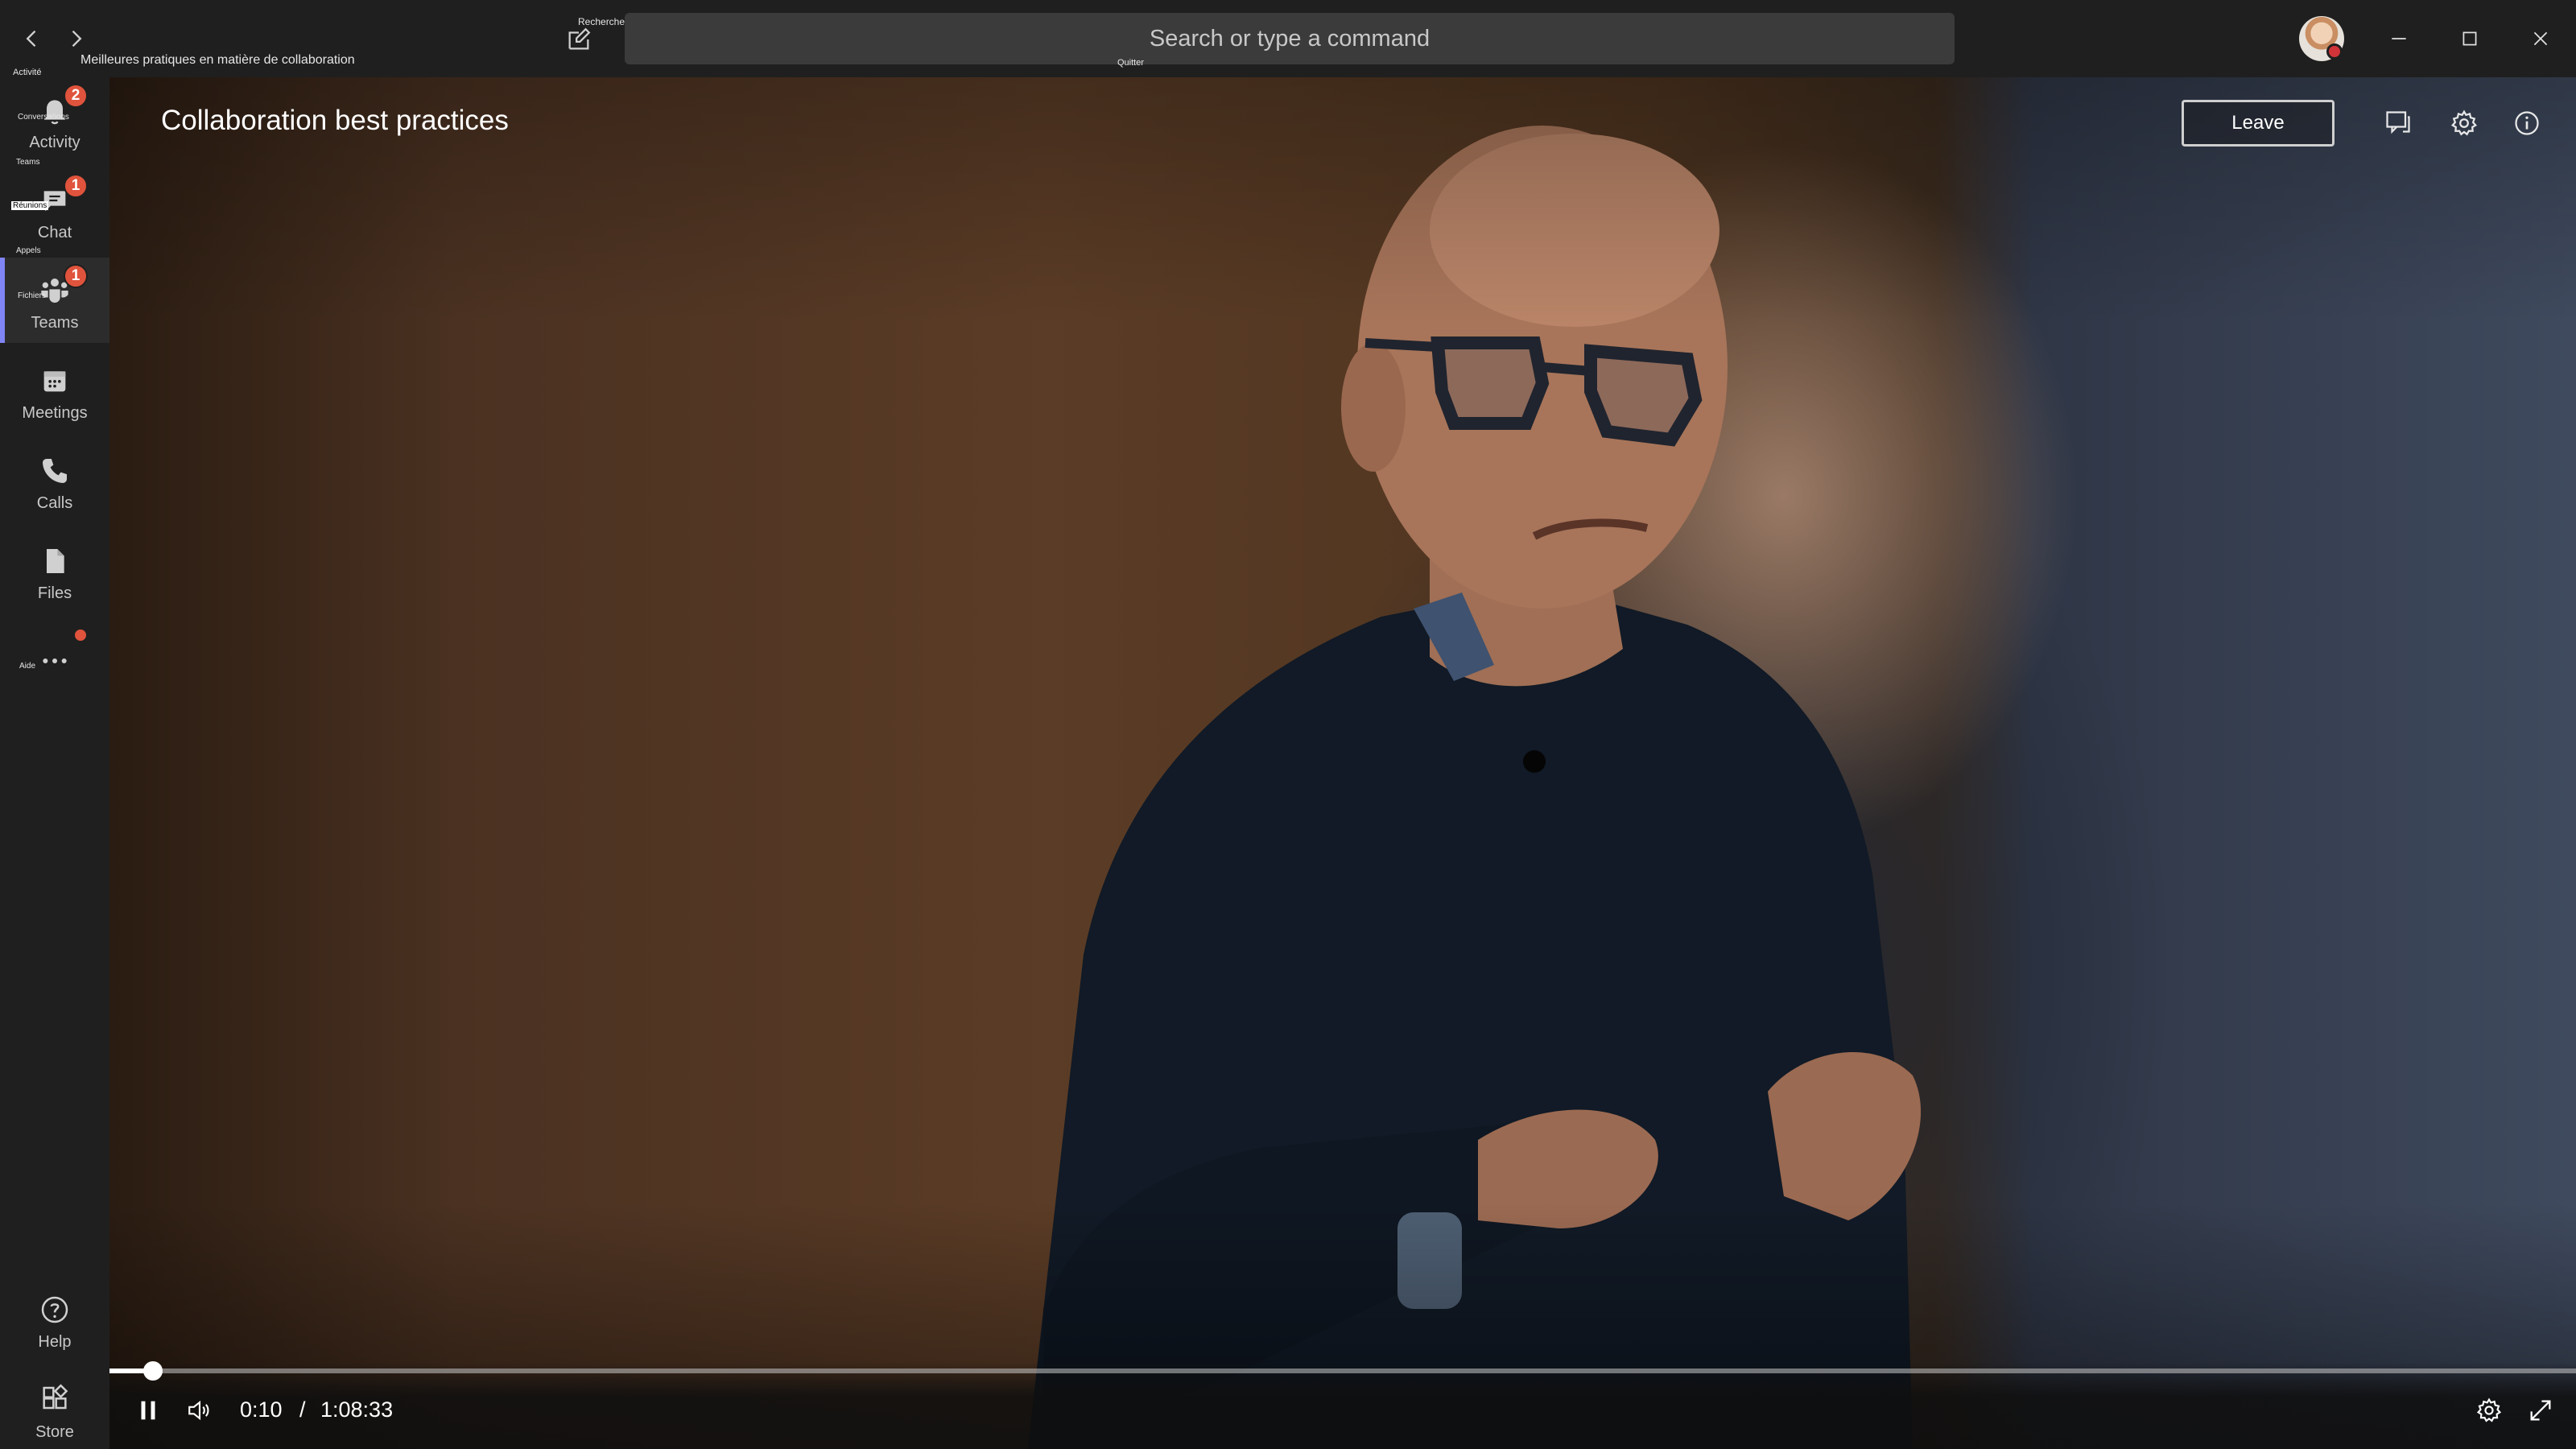 This screenshot has width=2576, height=1449. What do you see at coordinates (55, 323) in the screenshot?
I see `sidebar-item-label: Teams` at bounding box center [55, 323].